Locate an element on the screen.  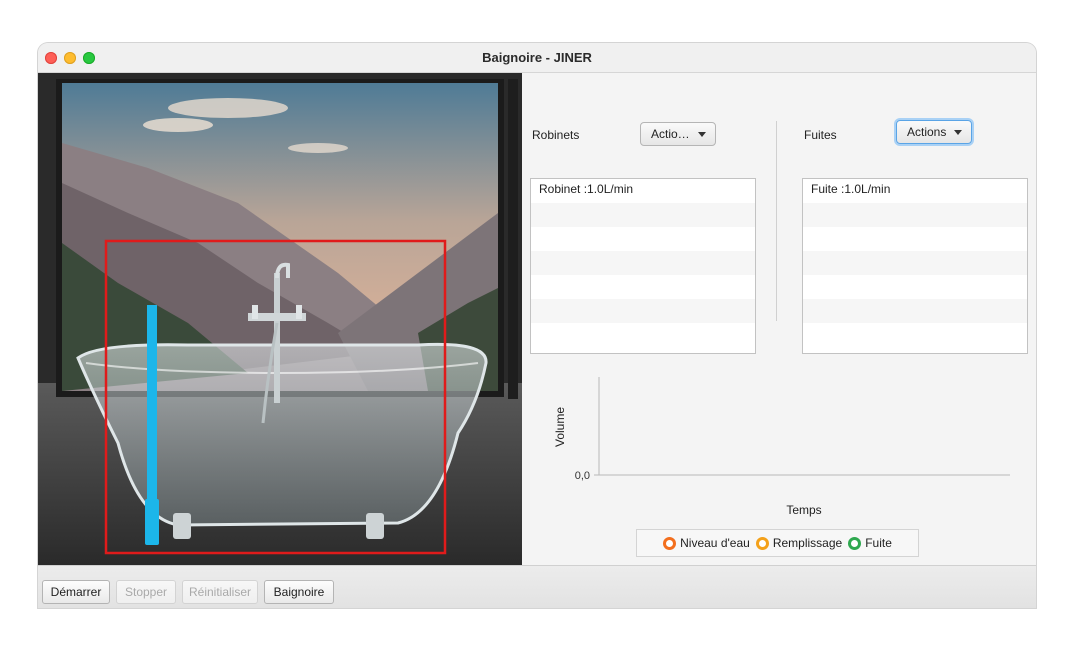
legend-label: Fuite is located at coordinates (878, 543).